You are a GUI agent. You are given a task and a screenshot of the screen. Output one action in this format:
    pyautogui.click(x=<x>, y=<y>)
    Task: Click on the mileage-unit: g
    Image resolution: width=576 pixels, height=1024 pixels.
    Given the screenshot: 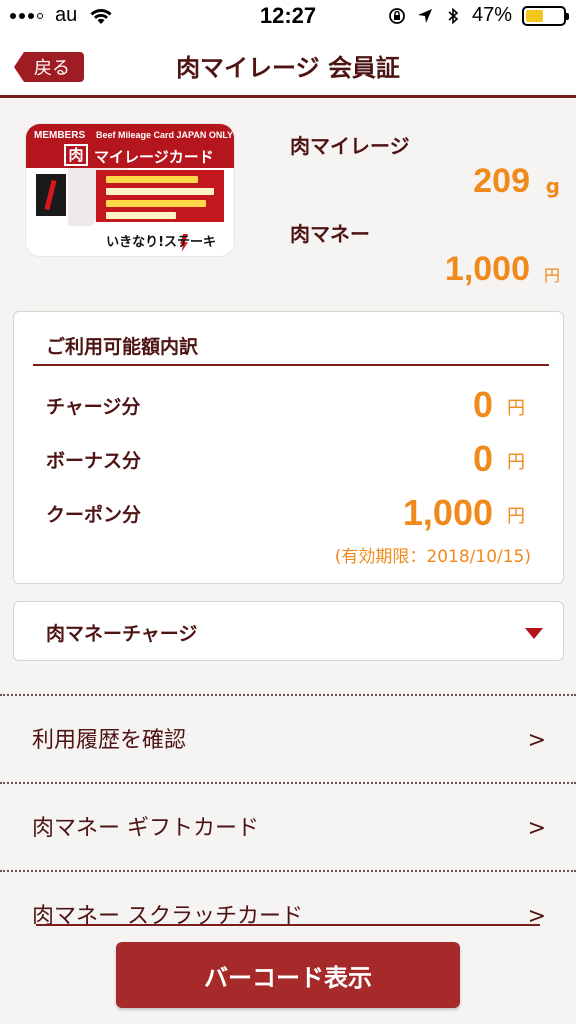 What is the action you would take?
    pyautogui.click(x=552, y=186)
    